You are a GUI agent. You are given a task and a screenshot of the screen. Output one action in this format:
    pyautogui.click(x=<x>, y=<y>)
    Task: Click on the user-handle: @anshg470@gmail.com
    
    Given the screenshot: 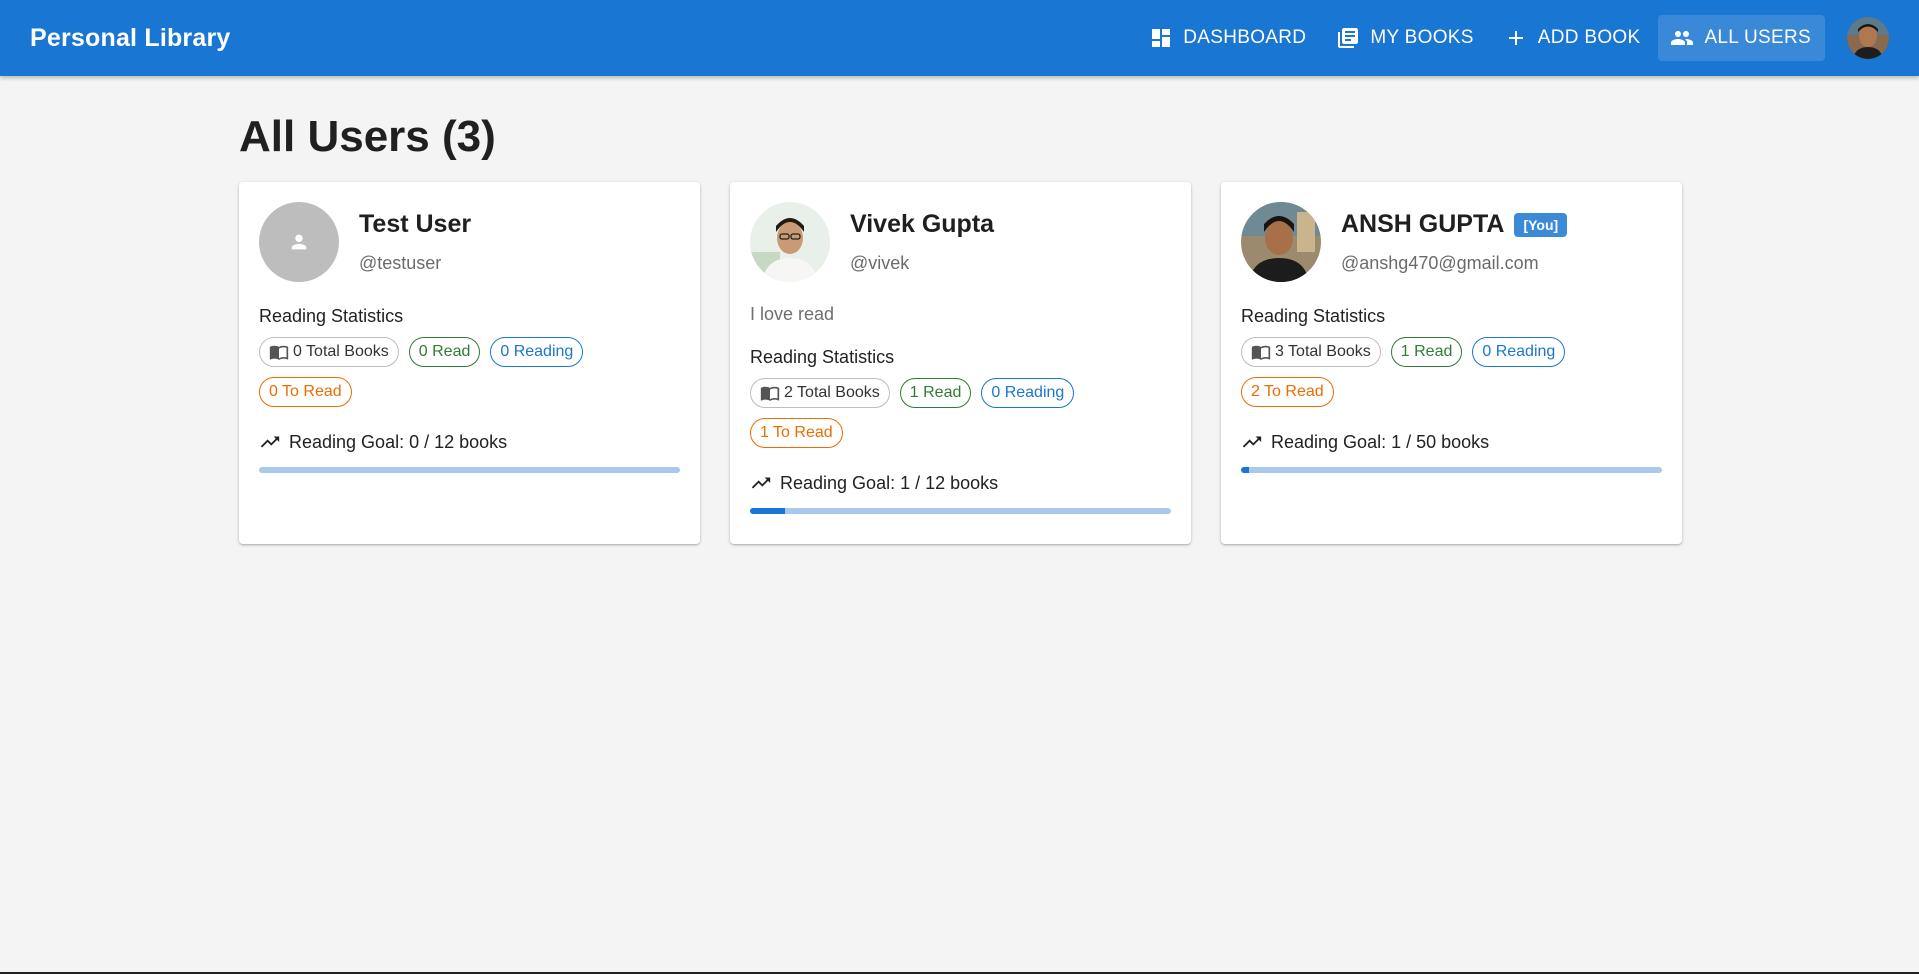 What is the action you would take?
    pyautogui.click(x=1440, y=263)
    